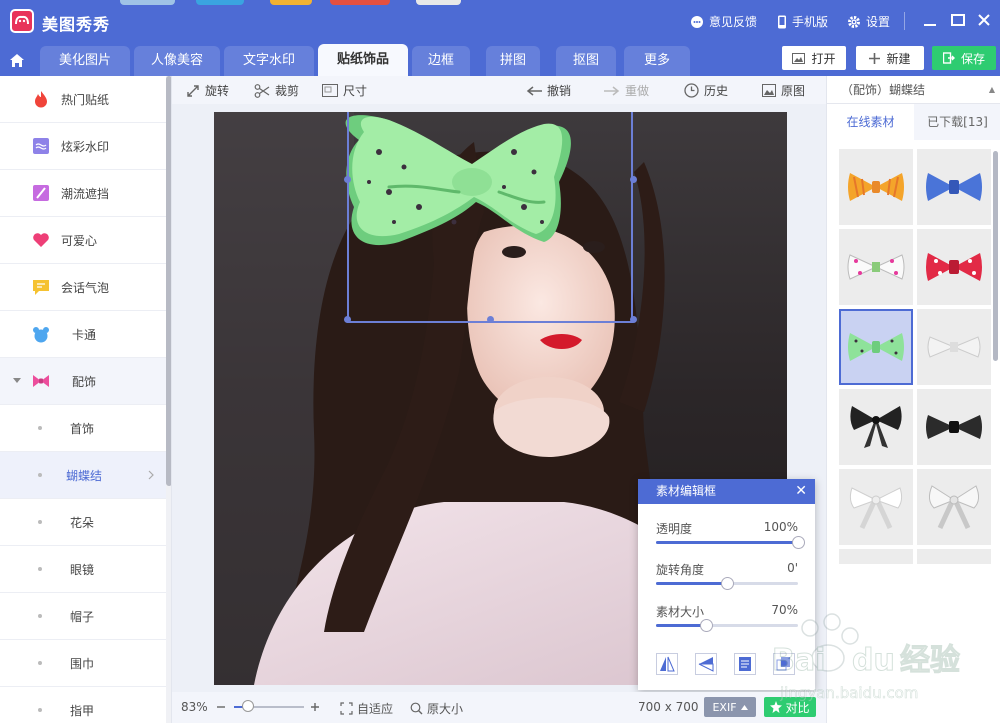 This screenshot has width=1000, height=723. What do you see at coordinates (706, 664) in the screenshot?
I see `flip-vertical-icon` at bounding box center [706, 664].